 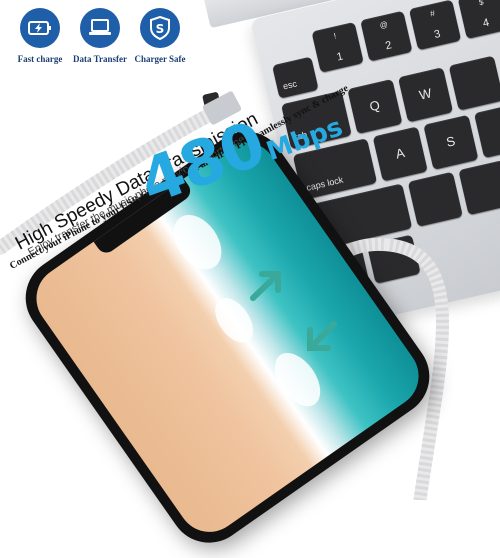 What do you see at coordinates (322, 336) in the screenshot?
I see `arrow-in-icon` at bounding box center [322, 336].